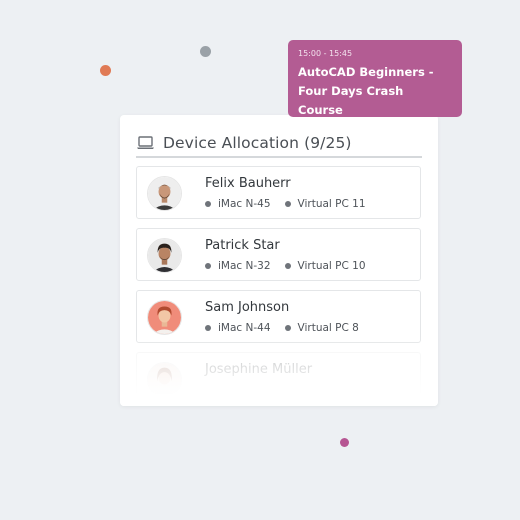 The image size is (520, 520). I want to click on list-item-patrick: Patrick Star iMac N-32 Virtual PC 10, so click(278, 254).